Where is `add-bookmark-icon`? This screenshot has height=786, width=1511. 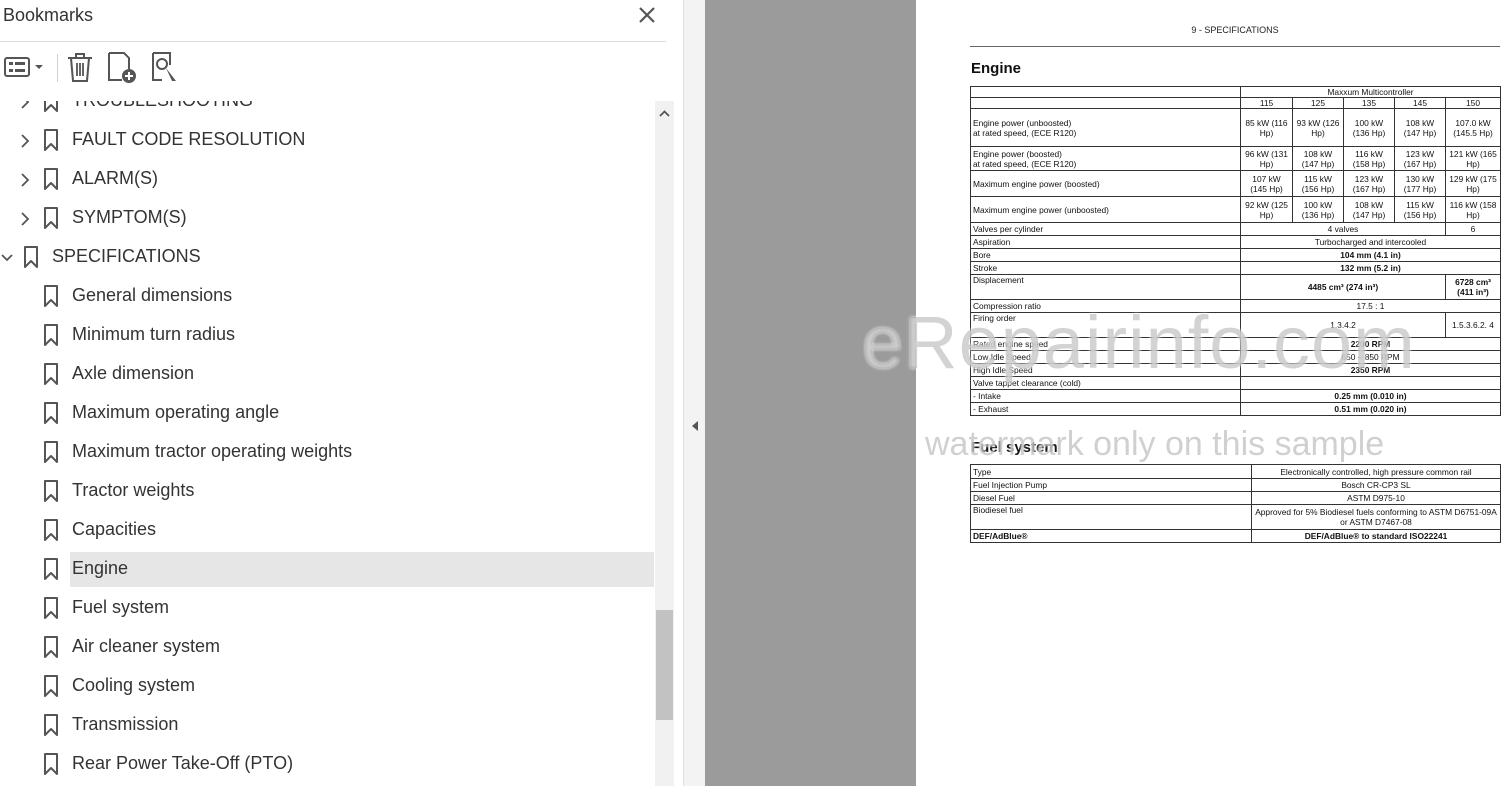 add-bookmark-icon is located at coordinates (122, 67).